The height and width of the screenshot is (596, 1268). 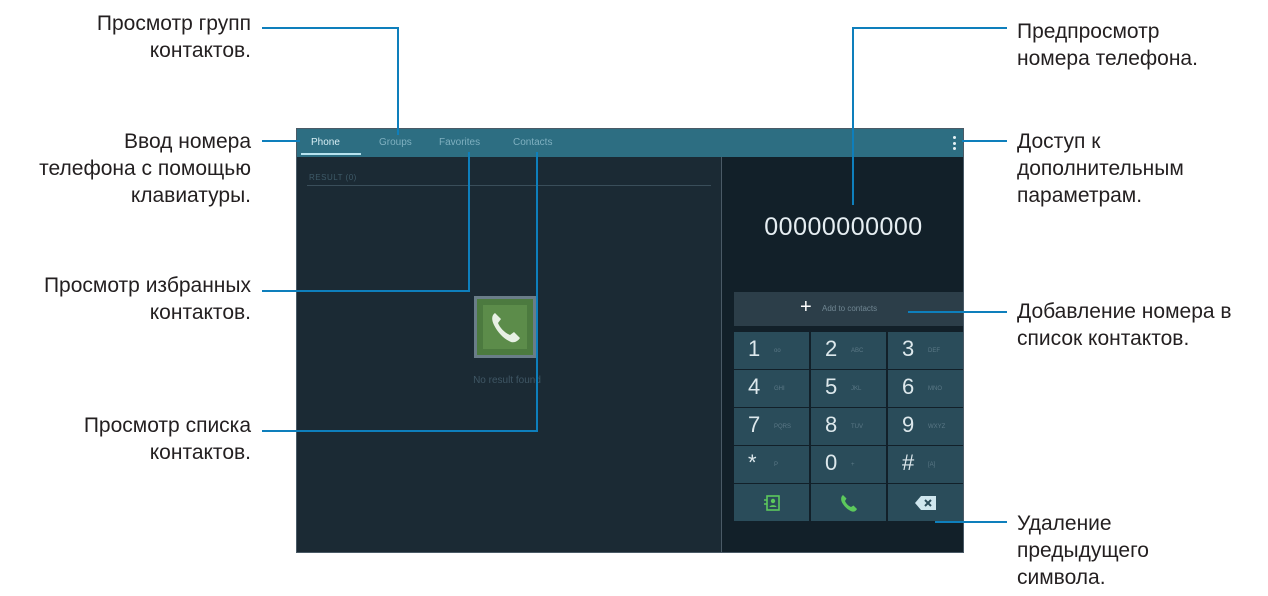 What do you see at coordinates (1124, 325) in the screenshot?
I see `callout-add-number: Добавление номера в список контактов.` at bounding box center [1124, 325].